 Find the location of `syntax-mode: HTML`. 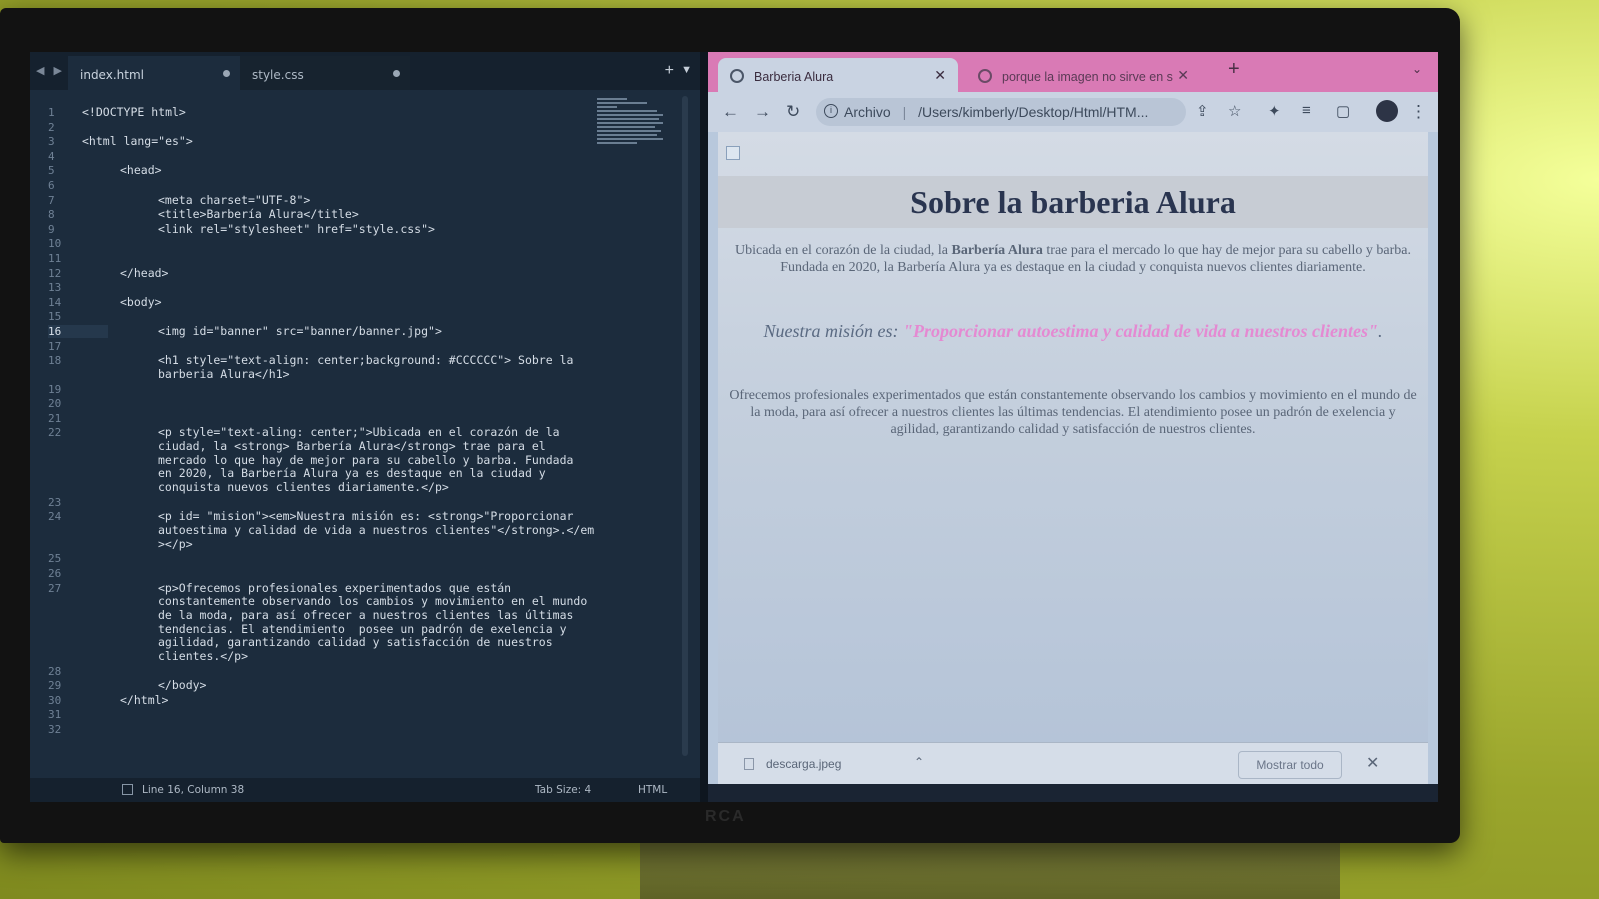

syntax-mode: HTML is located at coordinates (652, 790).